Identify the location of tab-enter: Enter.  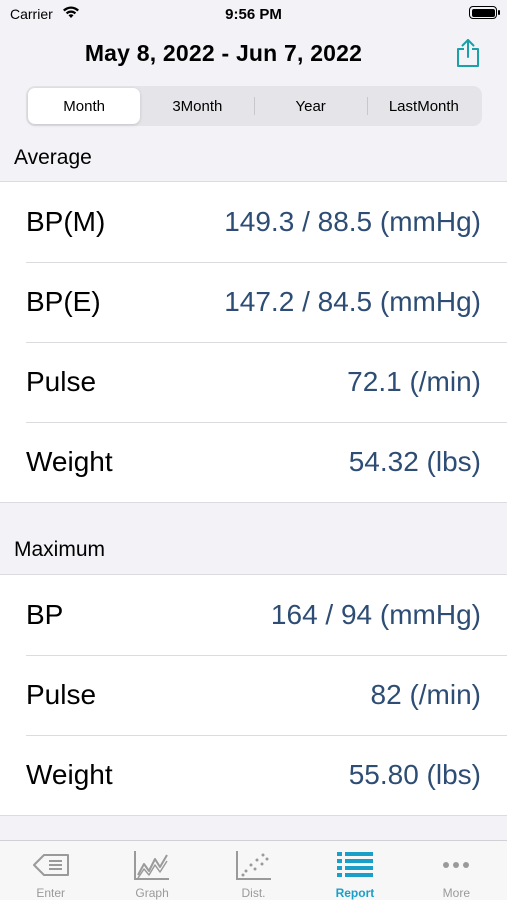
(50, 870).